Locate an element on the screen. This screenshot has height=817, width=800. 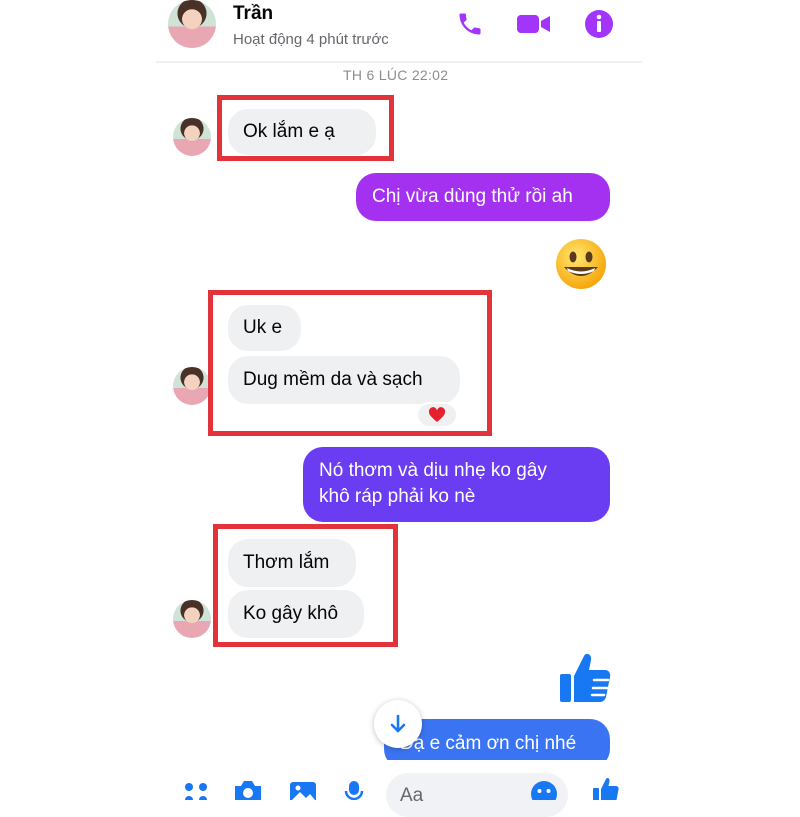
message-text: Chị vừa dùng thử rồi ah is located at coordinates (472, 196).